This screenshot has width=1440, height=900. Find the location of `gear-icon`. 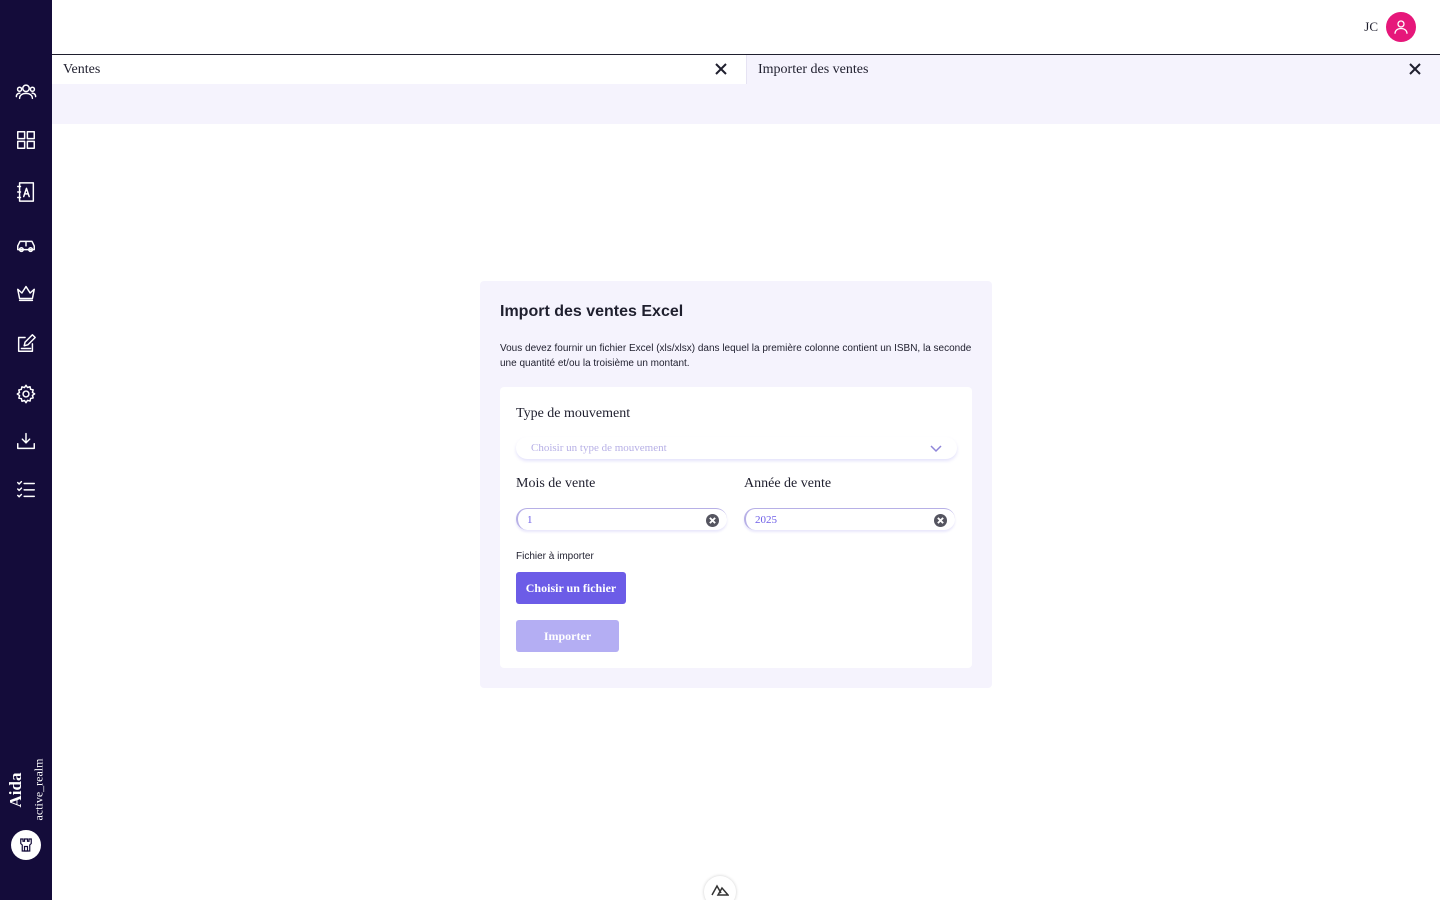

gear-icon is located at coordinates (26, 394).